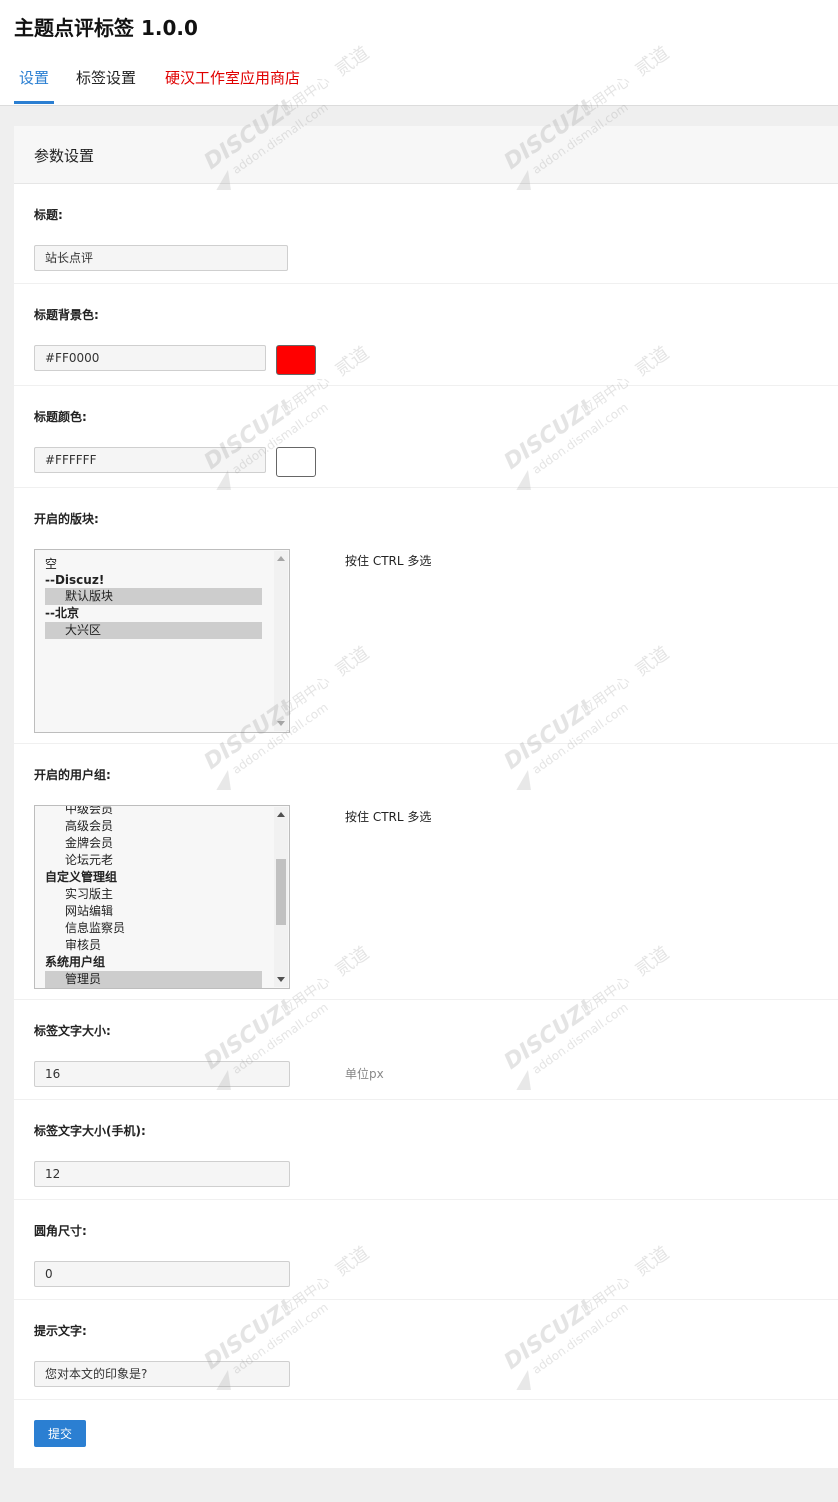 Image resolution: width=838 pixels, height=1502 pixels. I want to click on forums-hint: 按住 CTRL 多选, so click(388, 561).